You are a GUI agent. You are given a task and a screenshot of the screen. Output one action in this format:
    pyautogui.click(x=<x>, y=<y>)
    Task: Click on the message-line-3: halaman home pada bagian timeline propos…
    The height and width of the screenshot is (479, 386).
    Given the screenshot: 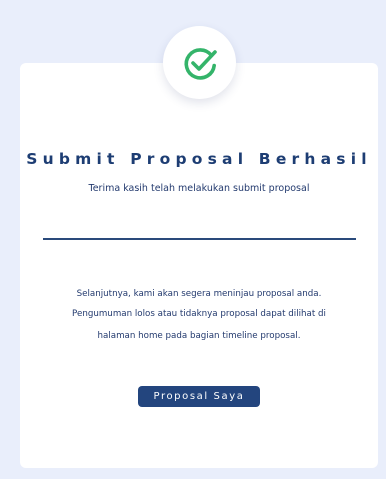 What is the action you would take?
    pyautogui.click(x=199, y=336)
    